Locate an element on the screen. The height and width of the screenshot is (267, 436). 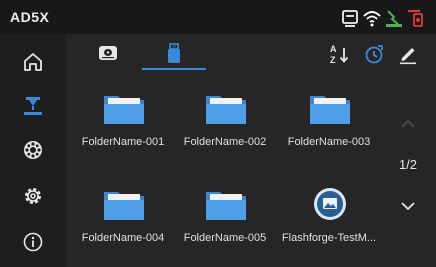
folder-name: FolderName-003 is located at coordinates (329, 142).